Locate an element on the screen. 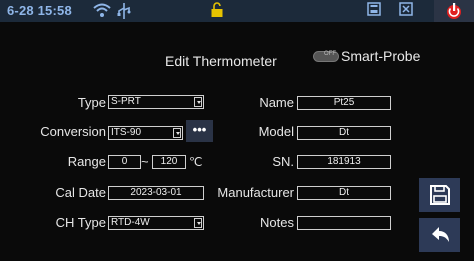 Image resolution: width=474 pixels, height=261 pixels. unlock-icon is located at coordinates (217, 12).